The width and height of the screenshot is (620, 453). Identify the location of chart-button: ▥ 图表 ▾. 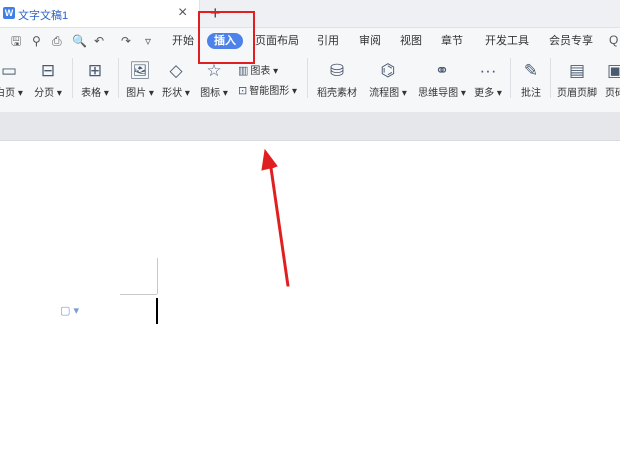
(258, 69).